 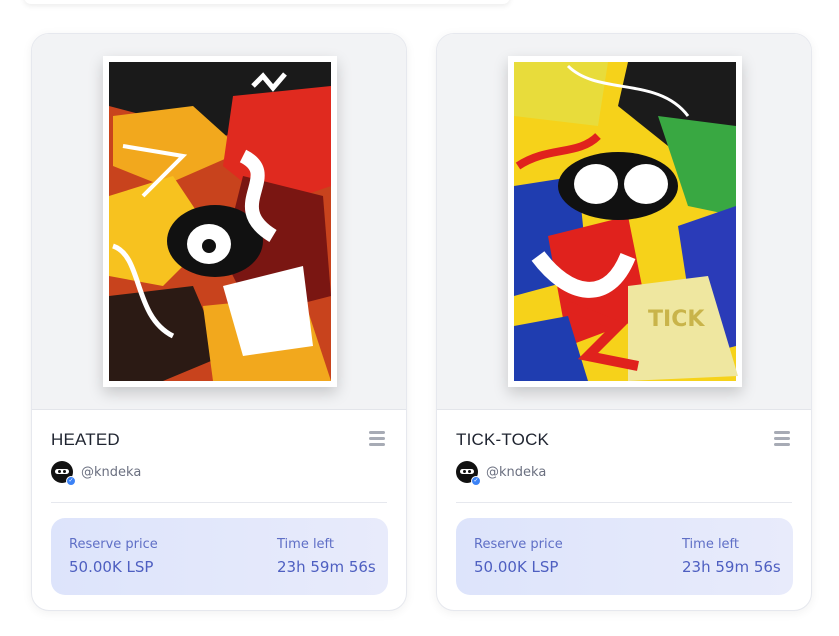 I want to click on artwork-title: TICK-TOCK, so click(x=502, y=440).